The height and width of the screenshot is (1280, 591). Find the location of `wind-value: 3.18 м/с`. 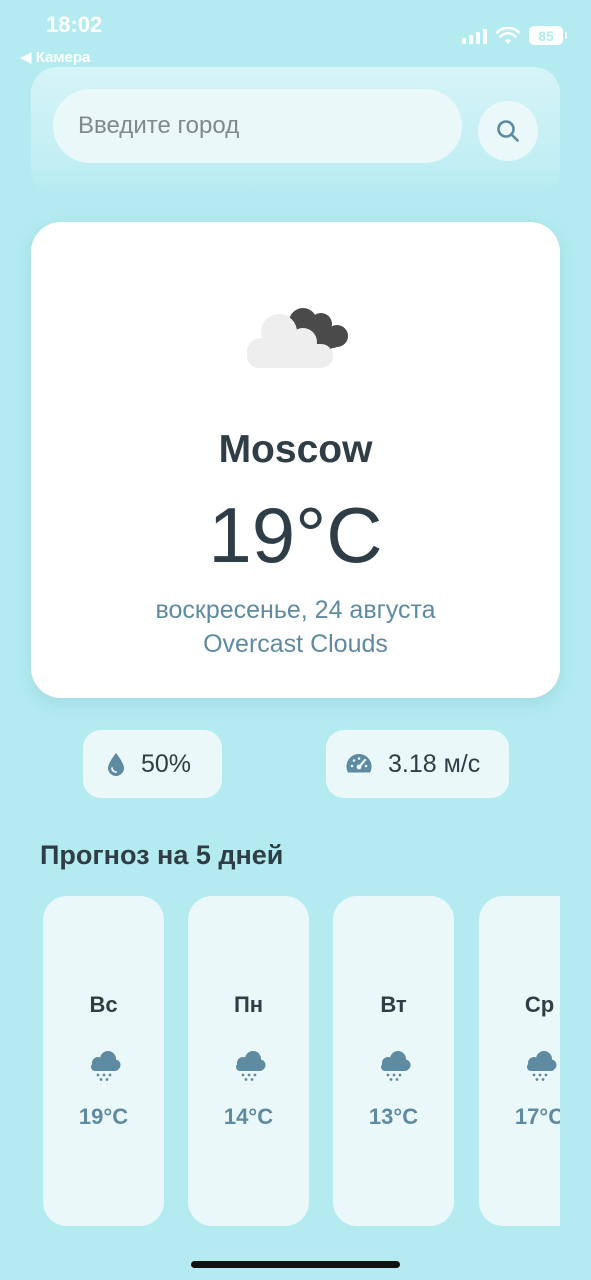

wind-value: 3.18 м/с is located at coordinates (434, 763).